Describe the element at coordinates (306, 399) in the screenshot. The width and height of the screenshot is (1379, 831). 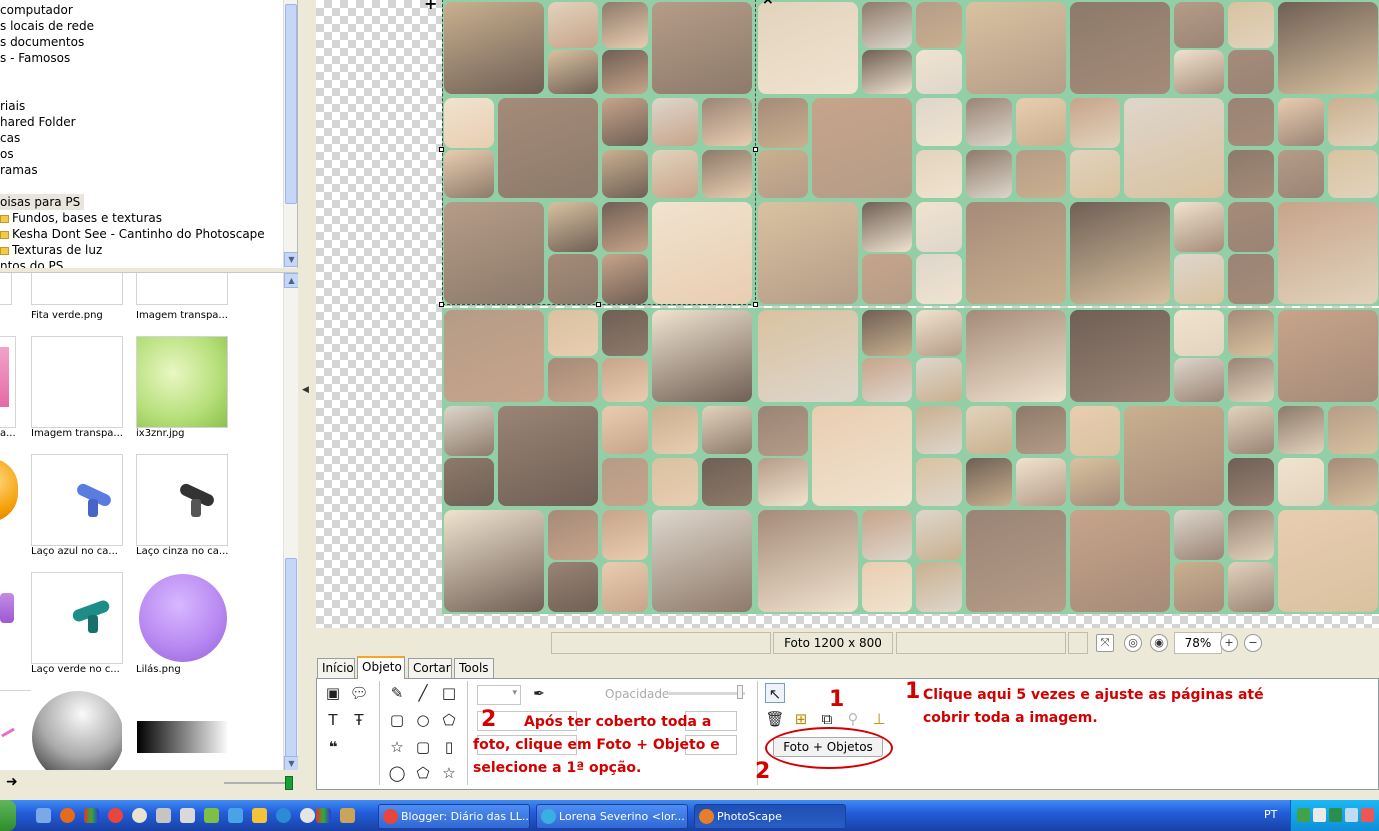
I see `panel-splitter: ◀` at that location.